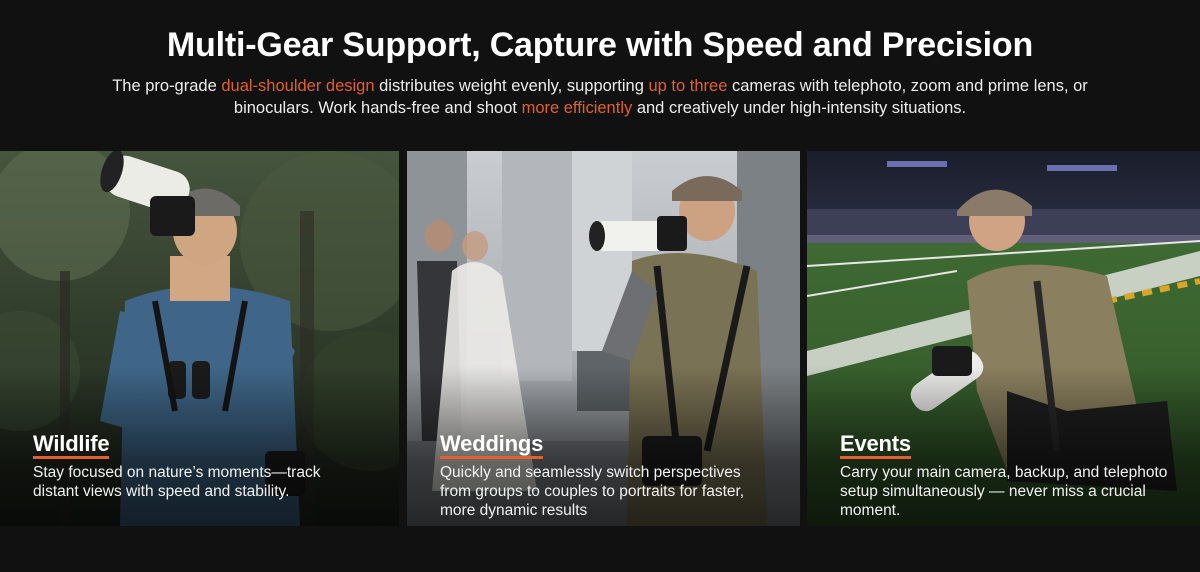 This screenshot has height=572, width=1200. What do you see at coordinates (688, 86) in the screenshot?
I see `subtitle-highlight-2: up to three` at bounding box center [688, 86].